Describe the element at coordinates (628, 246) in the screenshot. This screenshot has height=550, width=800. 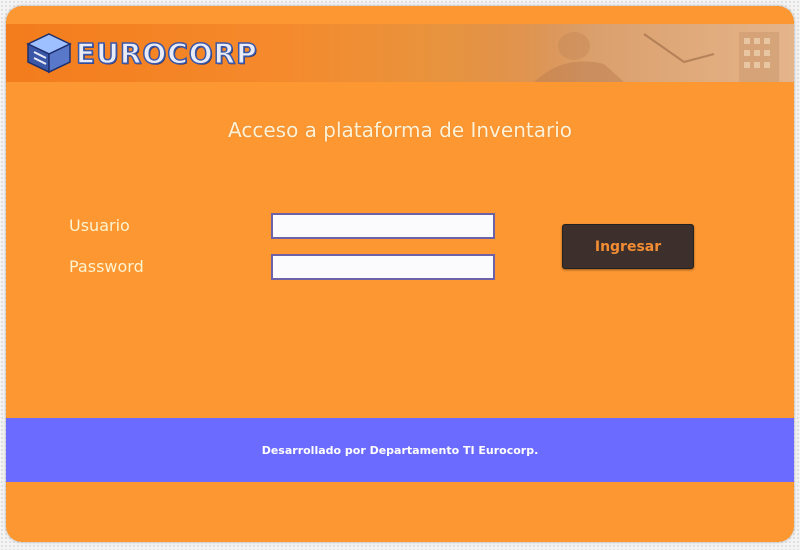
I see `submit-button: Ingresar` at that location.